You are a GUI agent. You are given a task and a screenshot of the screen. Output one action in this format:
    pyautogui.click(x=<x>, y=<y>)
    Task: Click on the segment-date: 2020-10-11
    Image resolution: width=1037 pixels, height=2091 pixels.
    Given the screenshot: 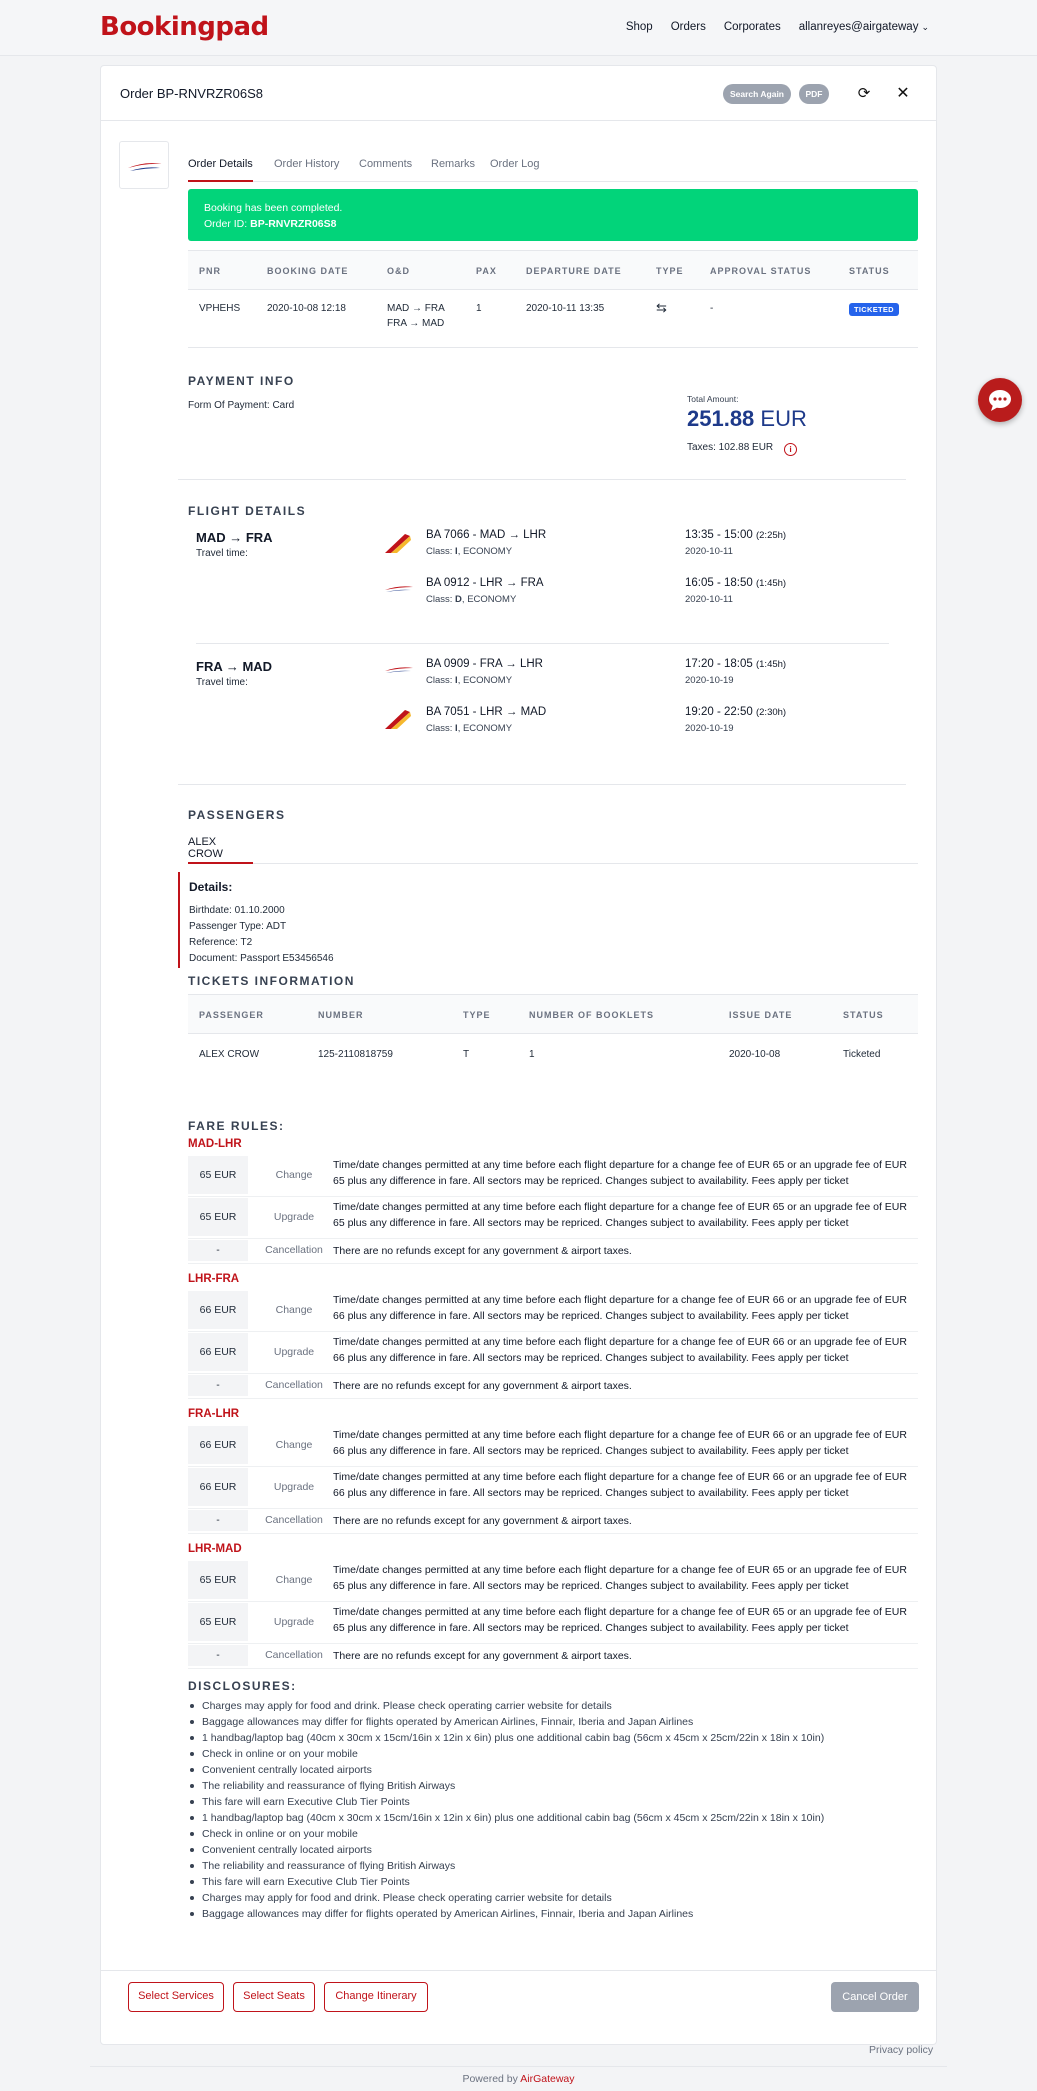 What is the action you would take?
    pyautogui.click(x=709, y=599)
    